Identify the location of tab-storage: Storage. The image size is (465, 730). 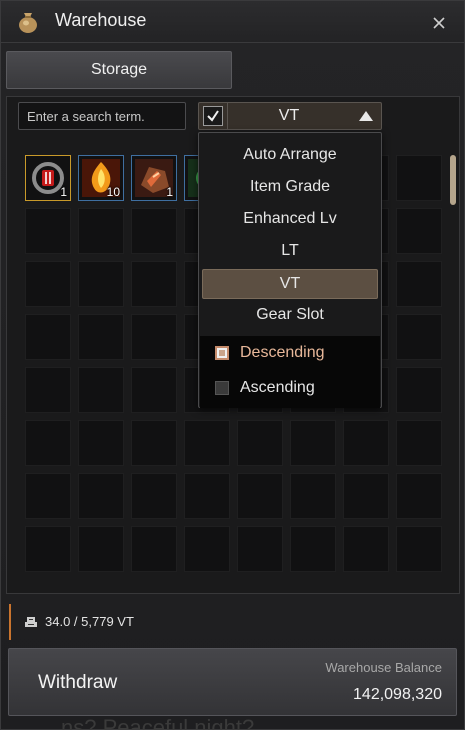
(119, 70).